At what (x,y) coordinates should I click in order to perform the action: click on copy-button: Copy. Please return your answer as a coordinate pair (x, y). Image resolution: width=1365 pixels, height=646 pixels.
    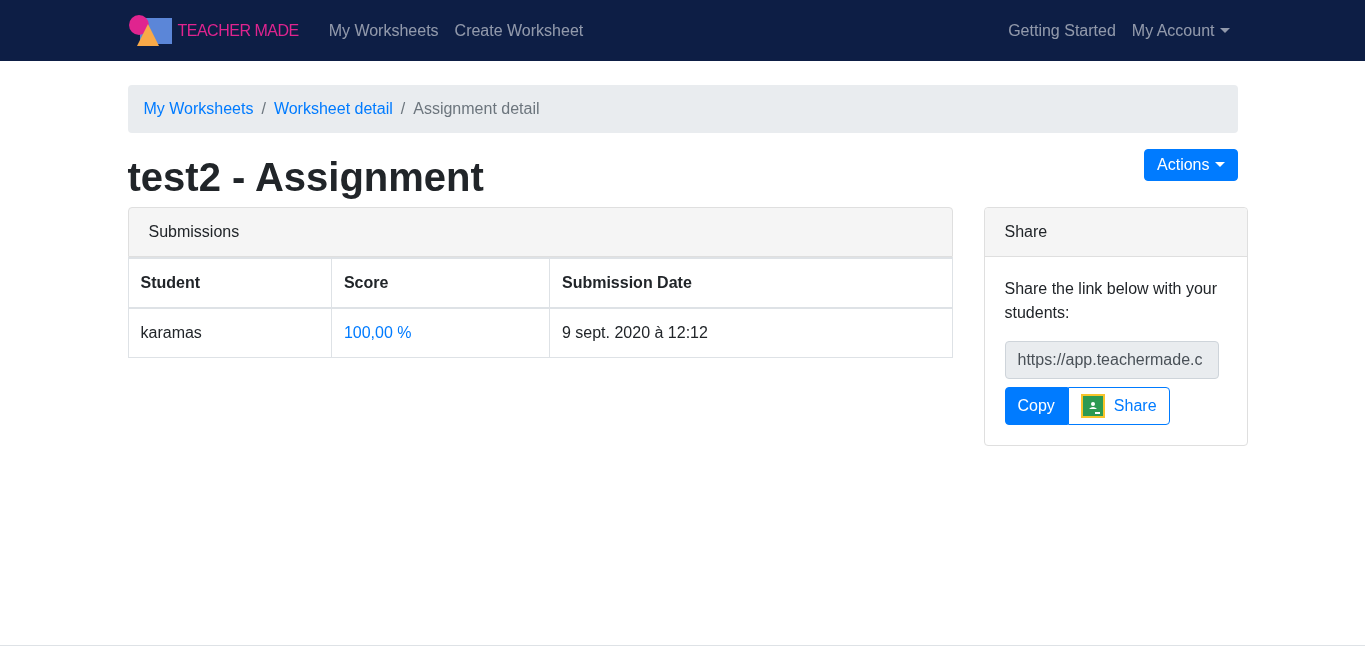
    Looking at the image, I should click on (1036, 406).